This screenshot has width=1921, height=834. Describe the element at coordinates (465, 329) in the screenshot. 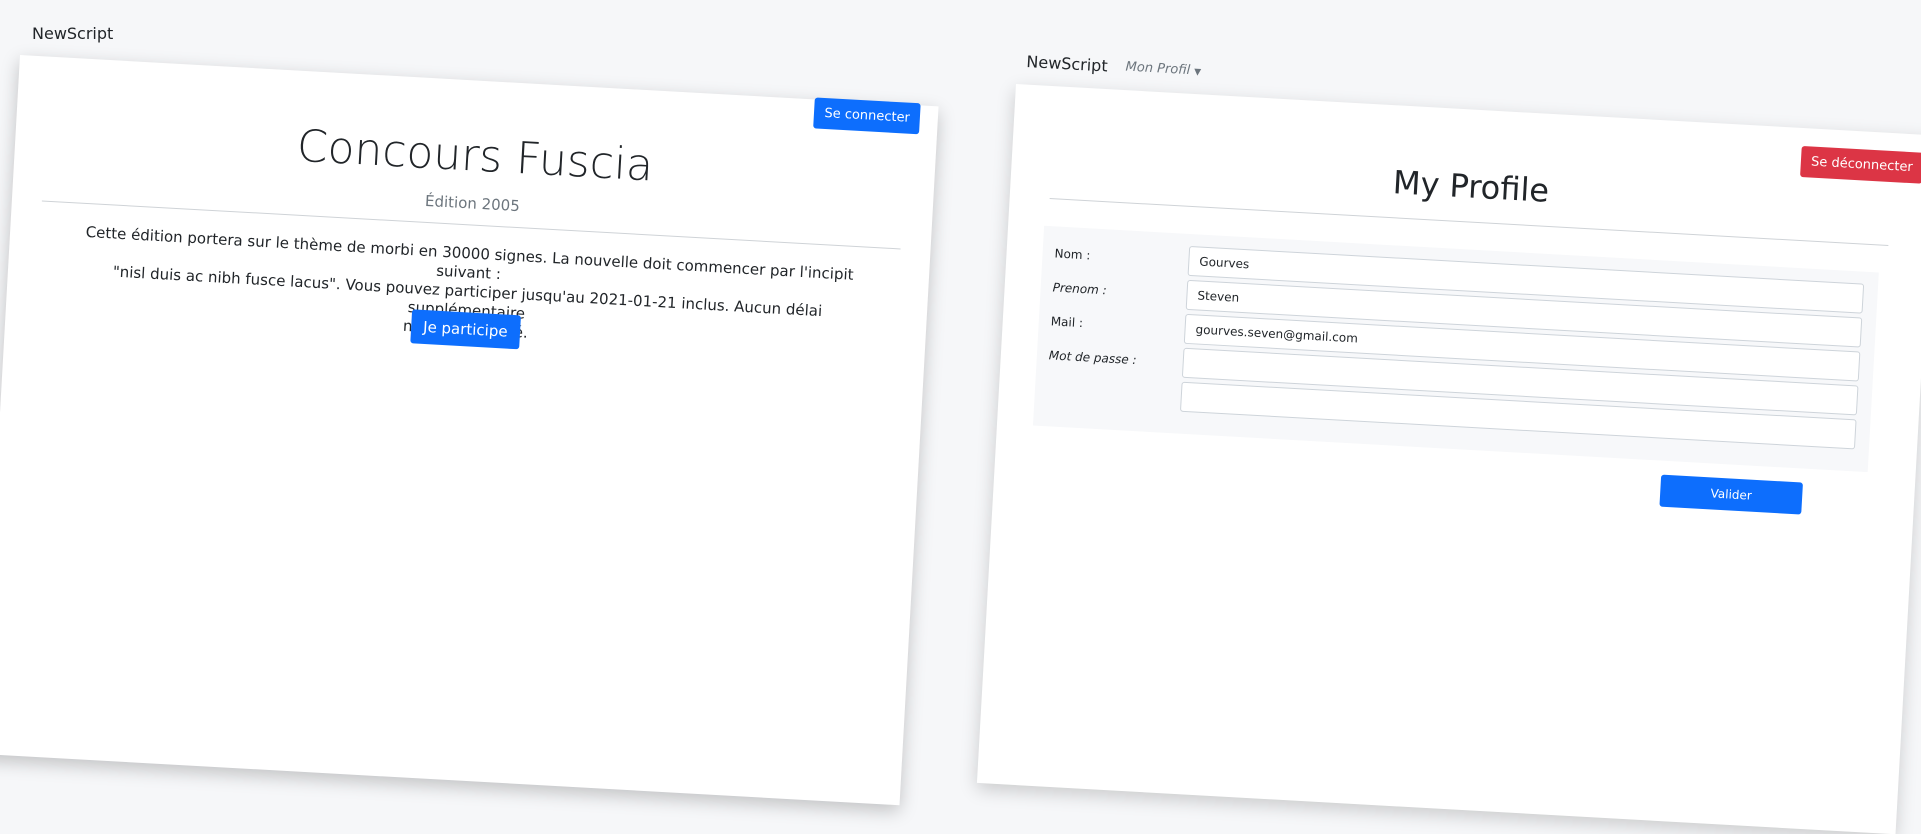

I see `participate-button: Je participe` at that location.